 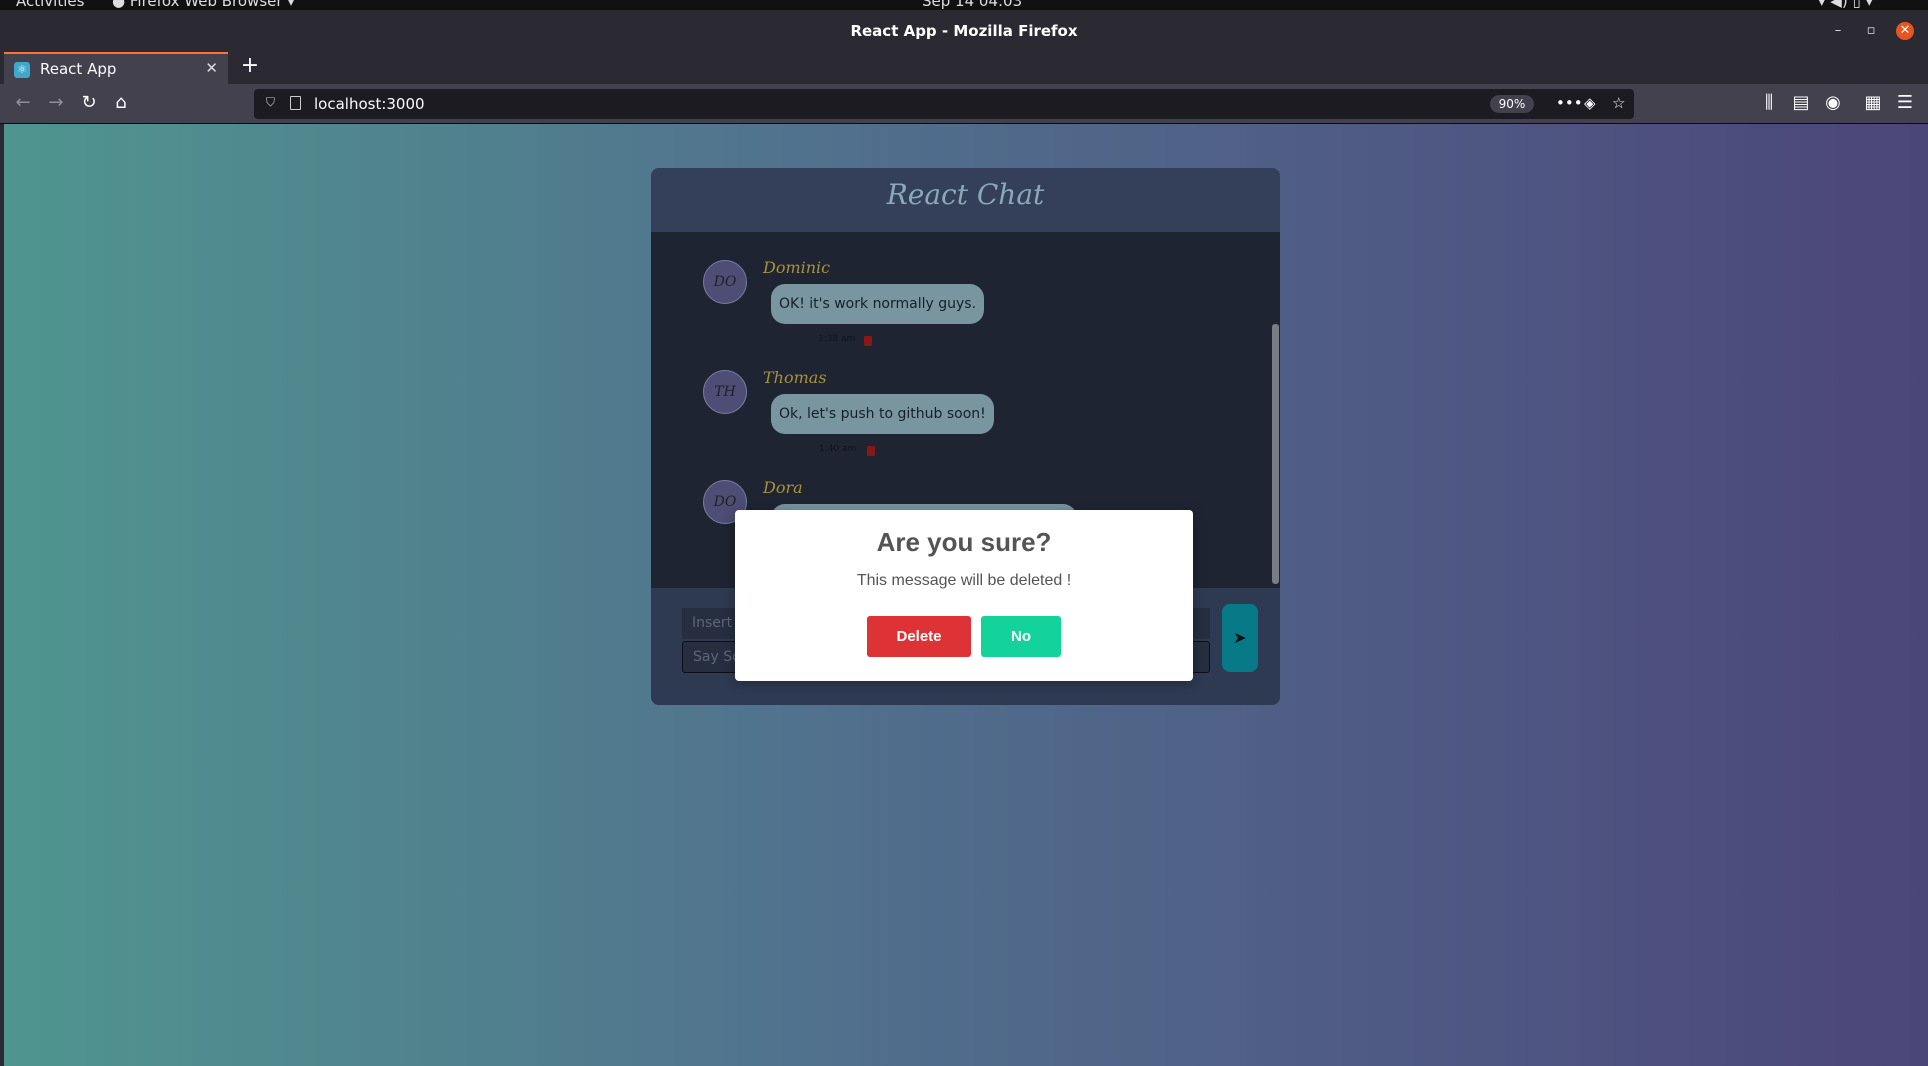 I want to click on tab-react-app: ⚛ React App ✕, so click(x=116, y=68).